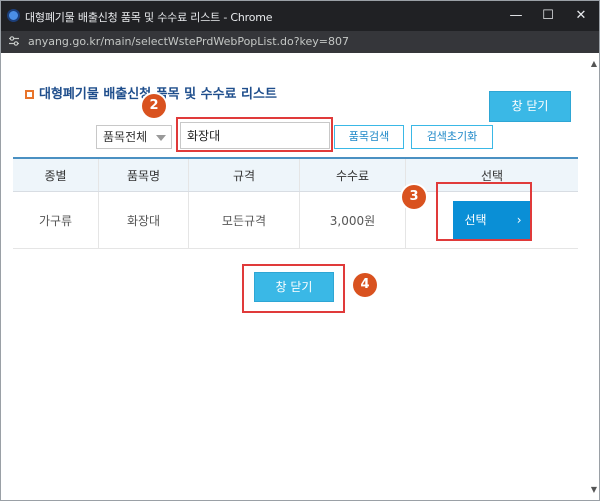 The image size is (600, 501). What do you see at coordinates (516, 16) in the screenshot?
I see `minimize-button: —` at bounding box center [516, 16].